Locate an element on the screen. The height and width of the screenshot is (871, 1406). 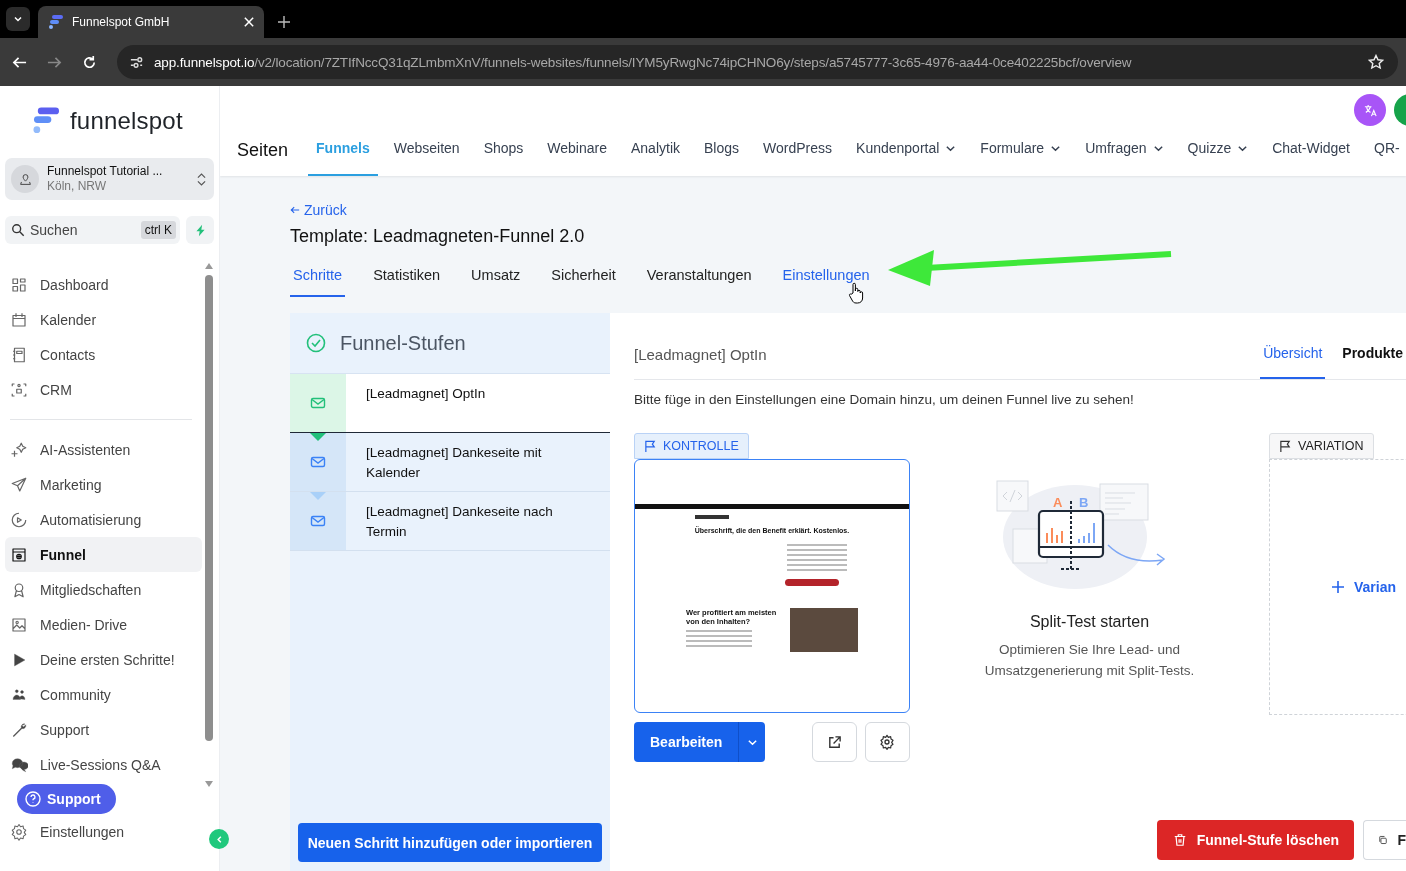
nav-tab: QR- is located at coordinates (1386, 155).